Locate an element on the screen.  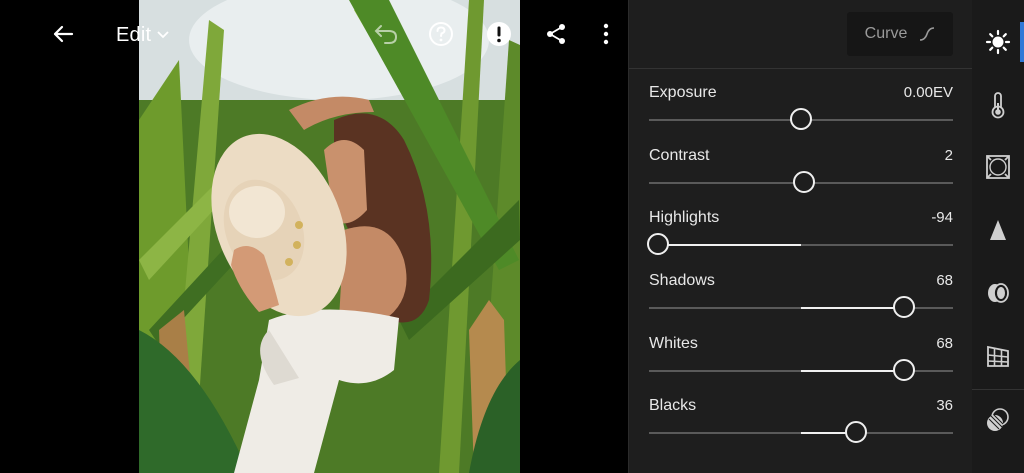
optics-icon is located at coordinates (998, 293).